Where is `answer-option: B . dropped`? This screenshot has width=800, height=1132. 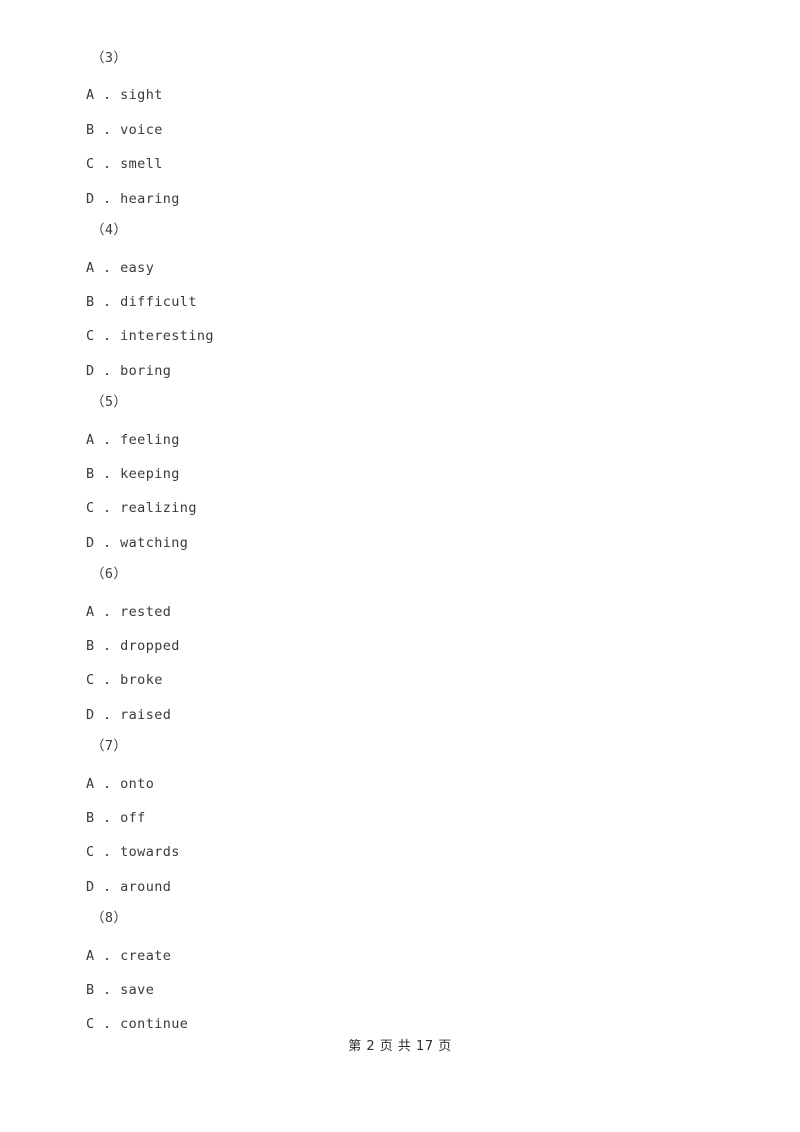 answer-option: B . dropped is located at coordinates (133, 646).